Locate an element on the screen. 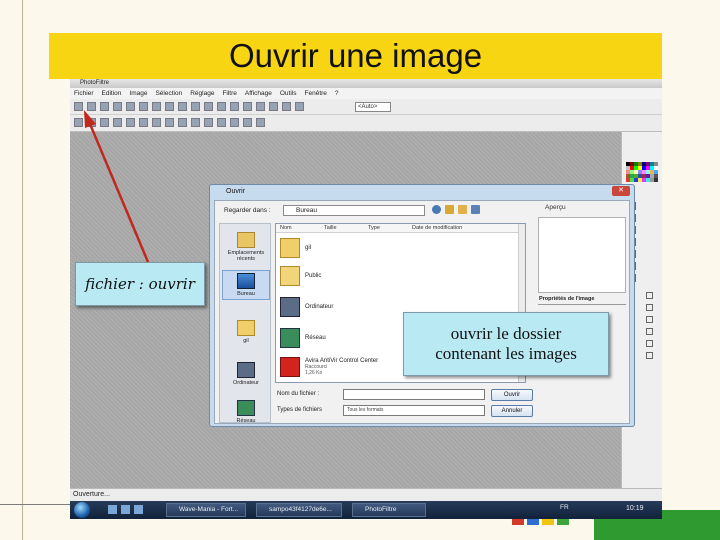 This screenshot has height=540, width=720. resize-icon is located at coordinates (234, 106).